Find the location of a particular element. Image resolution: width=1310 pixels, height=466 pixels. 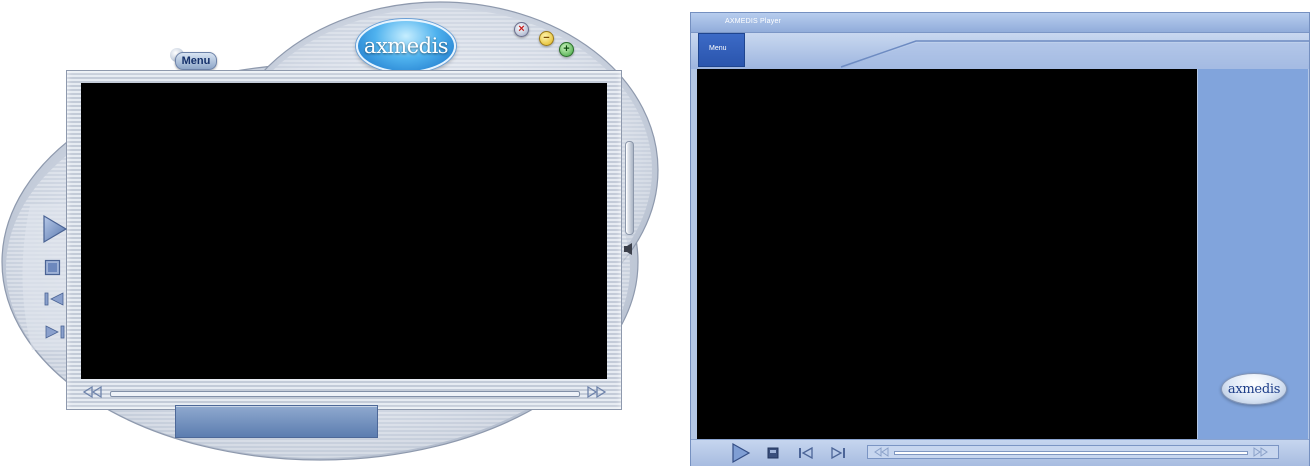

control-bar is located at coordinates (1000, 452).